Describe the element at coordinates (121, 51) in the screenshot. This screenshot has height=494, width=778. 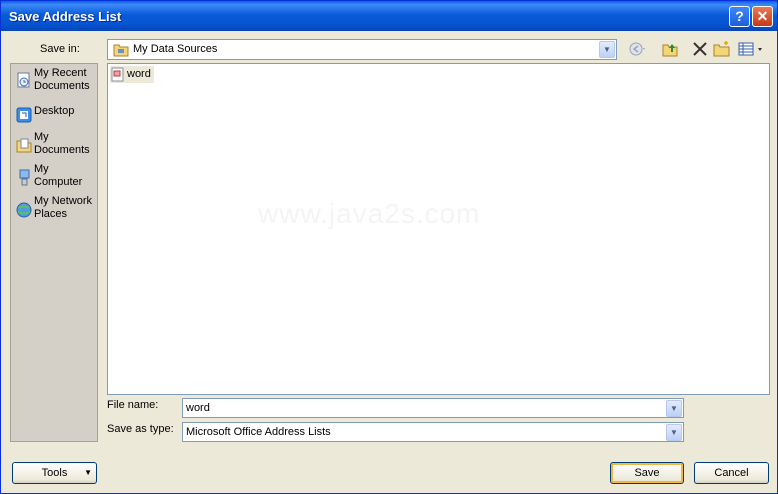
I see `folder-icon` at that location.